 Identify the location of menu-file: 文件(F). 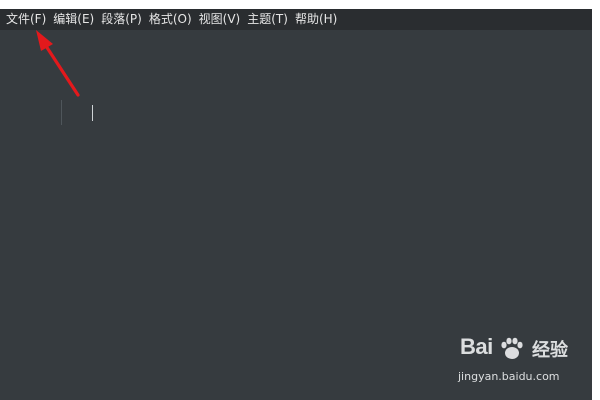
(27, 19).